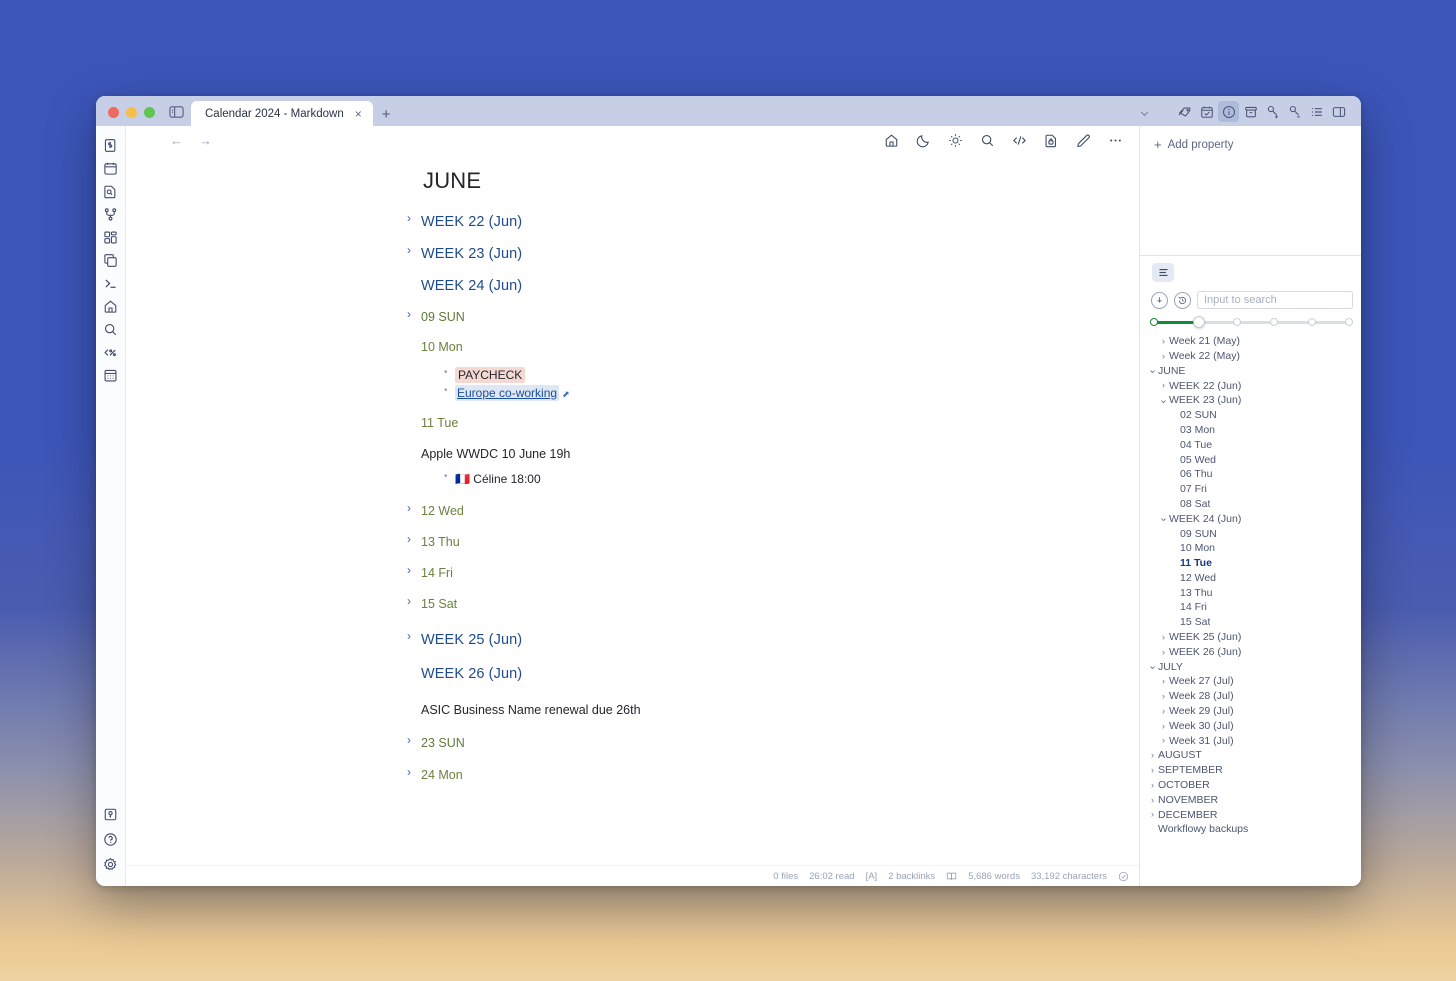 The width and height of the screenshot is (1456, 981). Describe the element at coordinates (1250, 667) in the screenshot. I see `tree-item: ⌄ JULY` at that location.